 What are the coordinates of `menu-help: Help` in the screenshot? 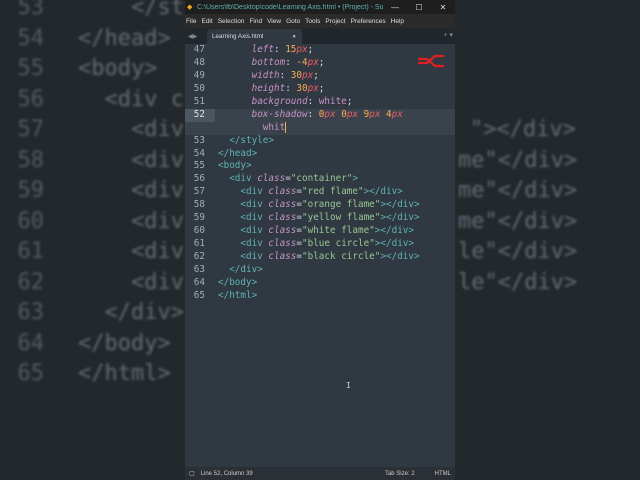 It's located at (397, 21).